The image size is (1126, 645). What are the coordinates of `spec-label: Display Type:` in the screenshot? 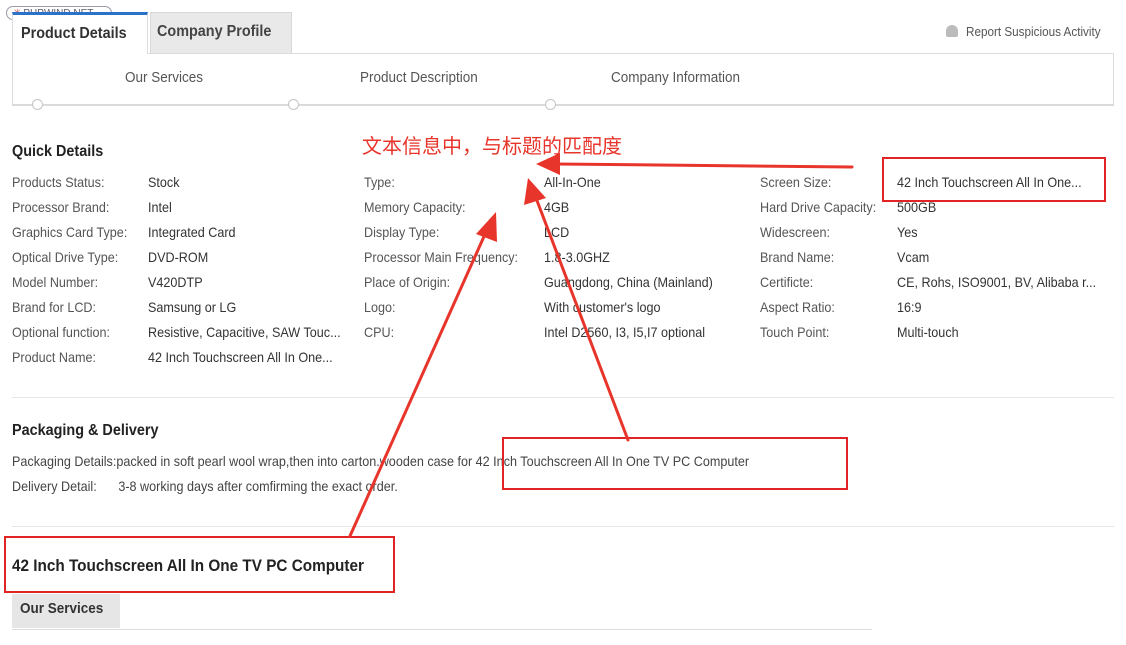 It's located at (402, 232).